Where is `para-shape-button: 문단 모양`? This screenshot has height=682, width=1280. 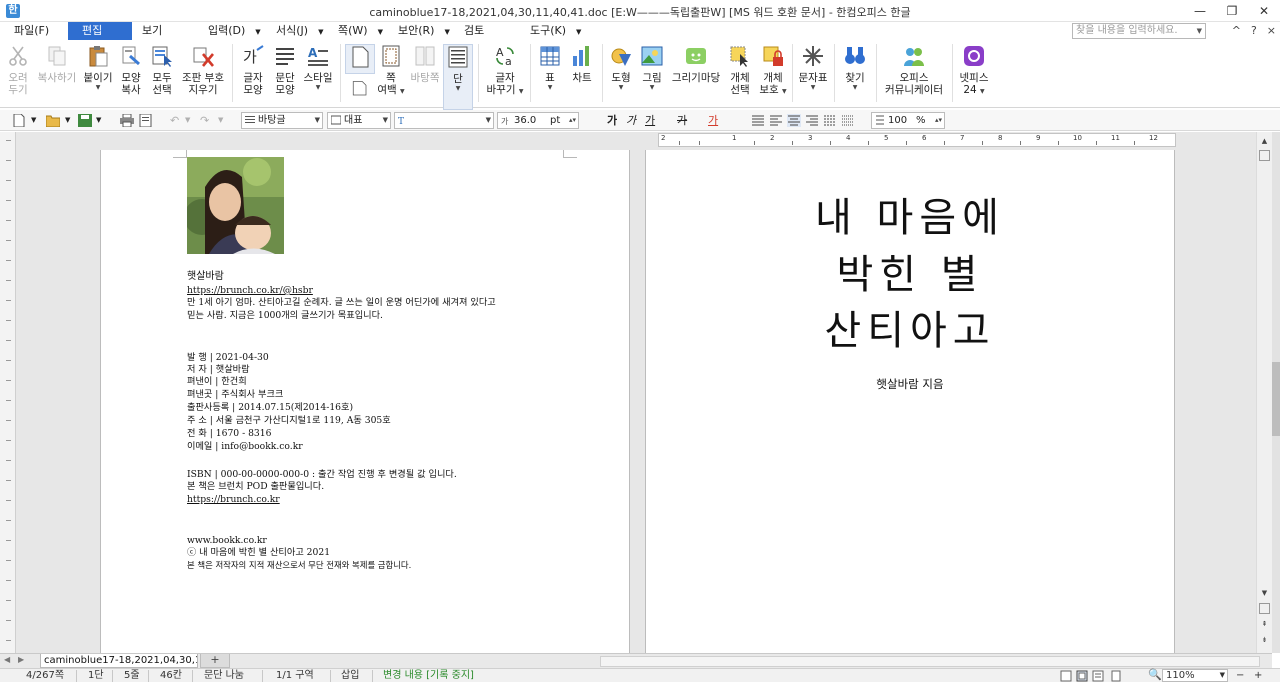
para-shape-button: 문단 모양 is located at coordinates (285, 70).